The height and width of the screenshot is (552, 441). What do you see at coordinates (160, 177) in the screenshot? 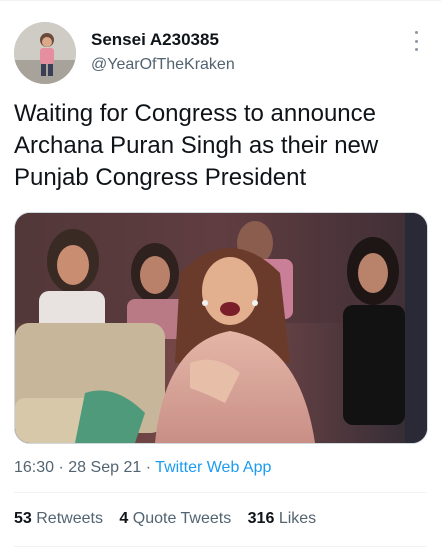
I see `tweet-line: Punjab Congress President` at bounding box center [160, 177].